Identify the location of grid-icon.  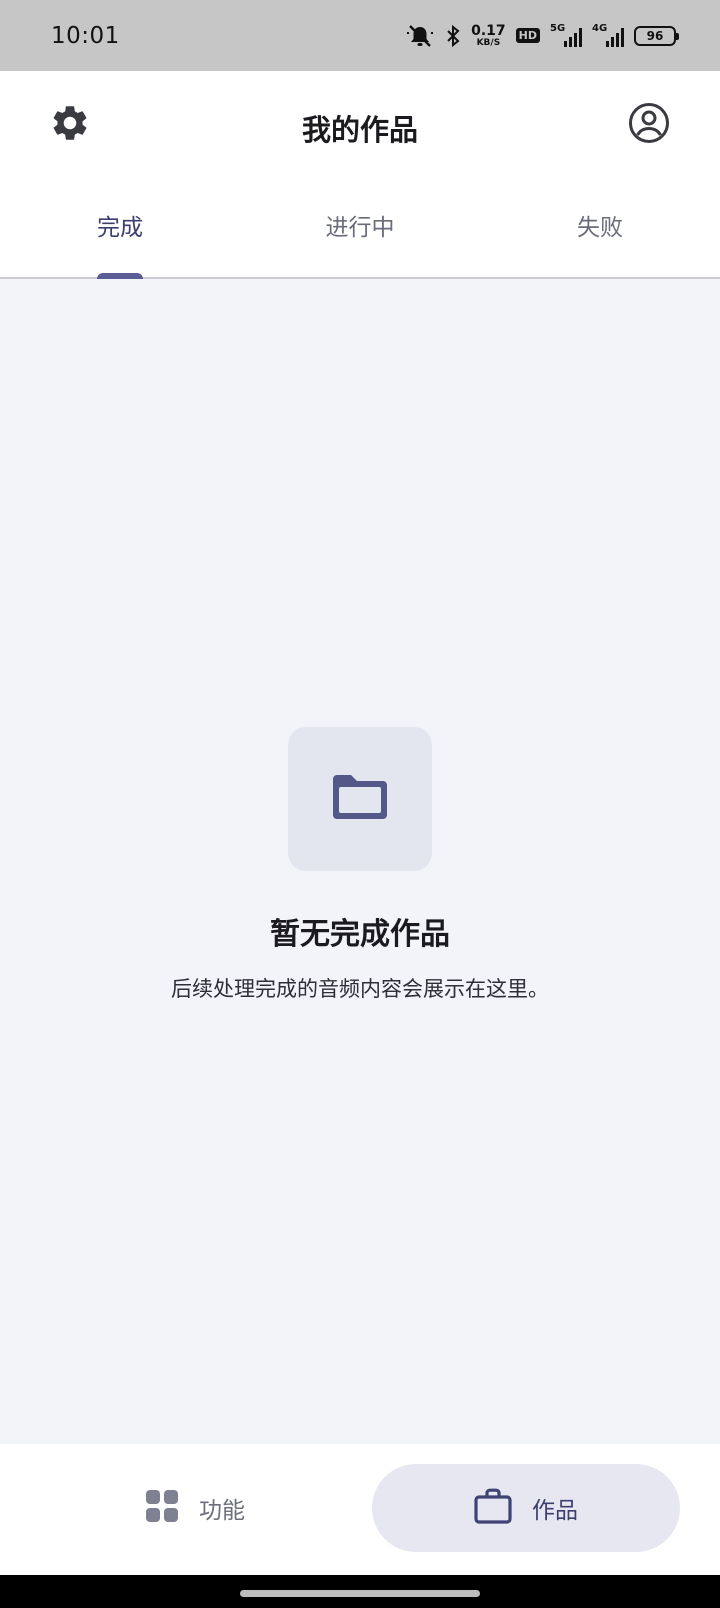
(162, 1508).